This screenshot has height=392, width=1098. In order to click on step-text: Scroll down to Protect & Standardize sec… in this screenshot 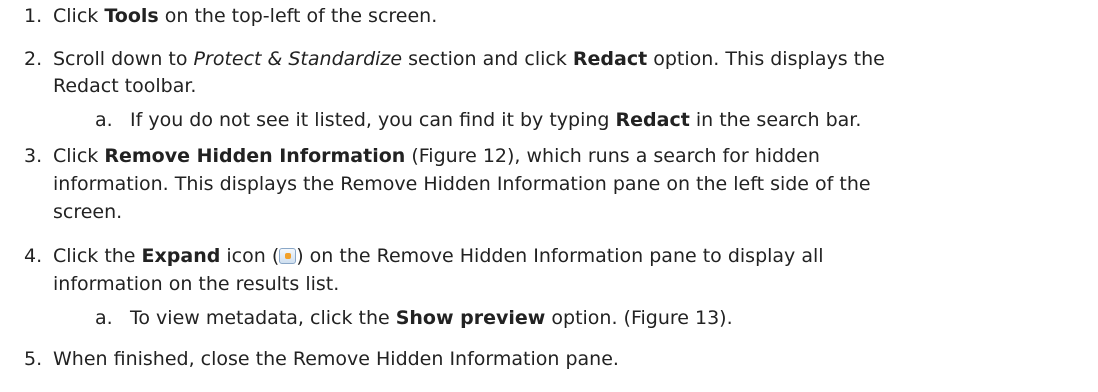, I will do `click(469, 59)`.